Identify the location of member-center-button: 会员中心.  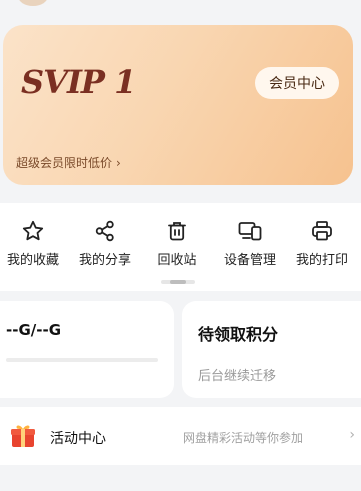
(297, 83).